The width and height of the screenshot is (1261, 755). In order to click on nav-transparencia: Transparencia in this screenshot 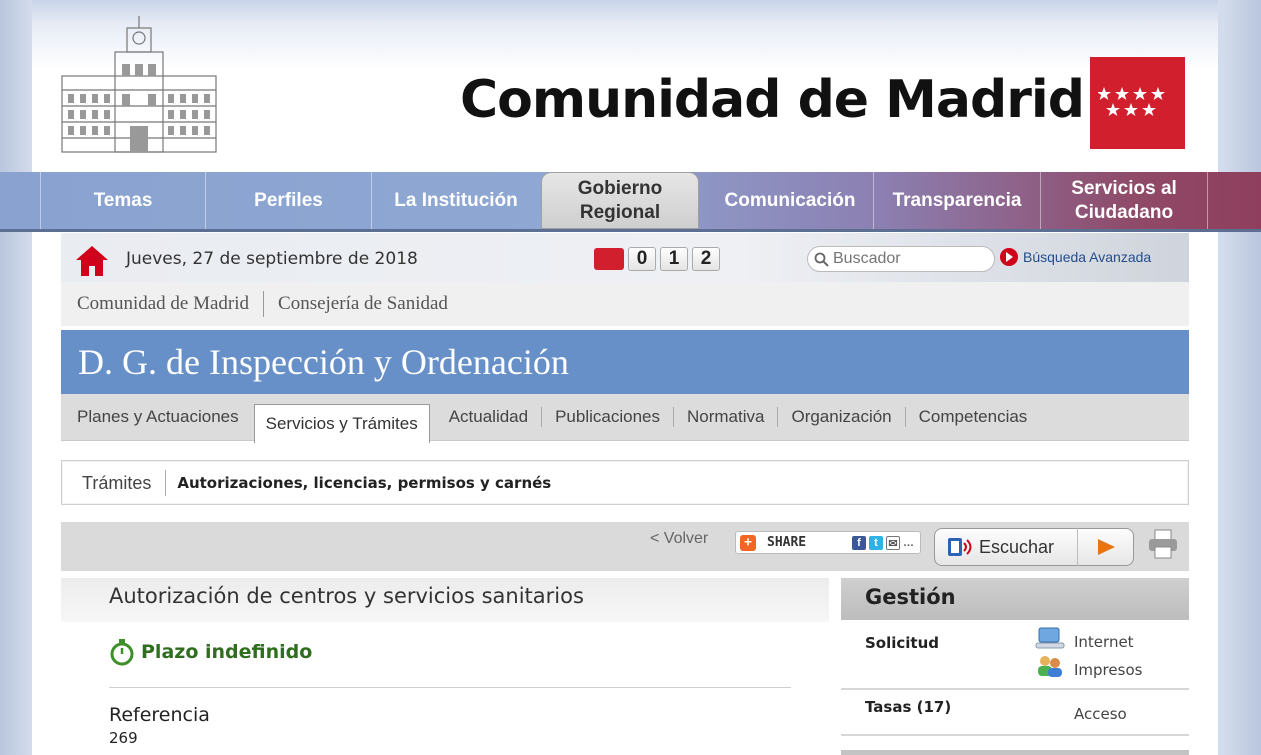, I will do `click(956, 200)`.